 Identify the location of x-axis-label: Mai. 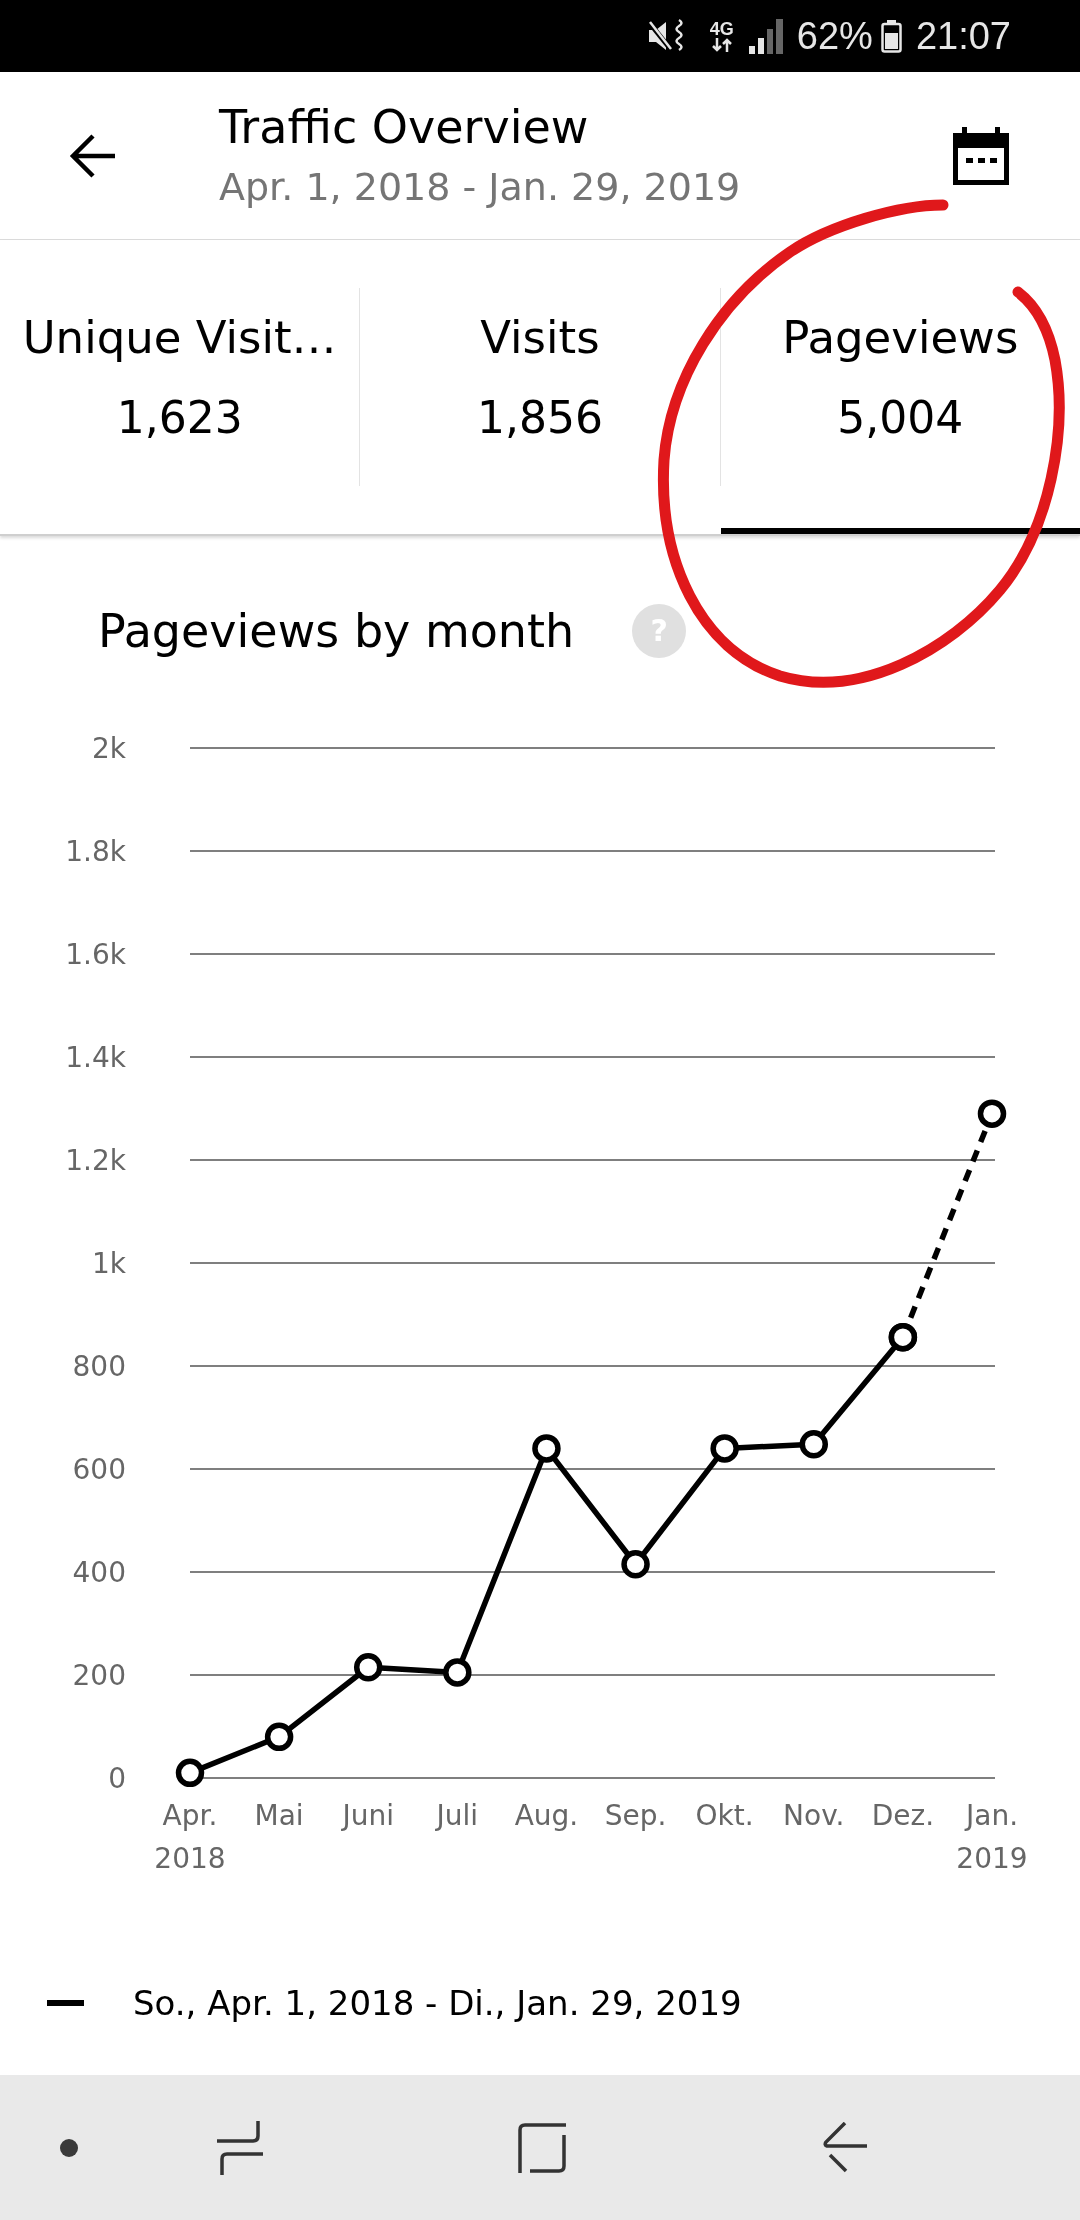
(279, 1816).